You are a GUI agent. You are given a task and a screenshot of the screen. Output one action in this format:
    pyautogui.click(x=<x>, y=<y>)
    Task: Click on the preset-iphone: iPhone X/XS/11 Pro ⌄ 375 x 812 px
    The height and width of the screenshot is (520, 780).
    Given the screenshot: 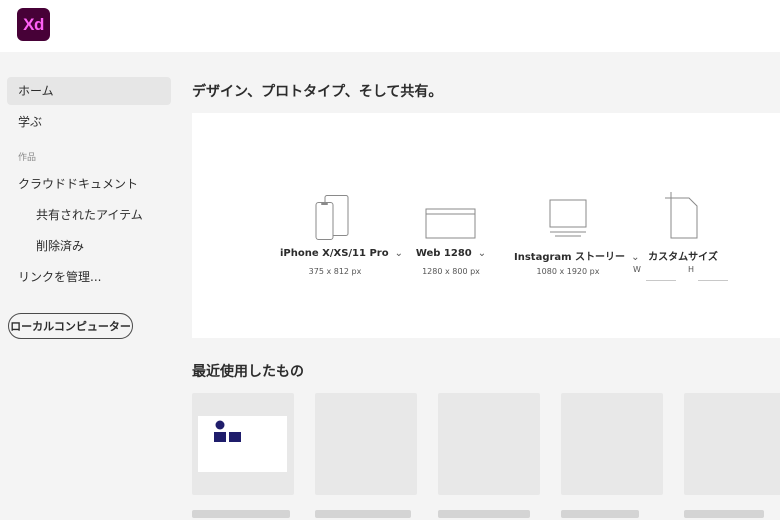 What is the action you would take?
    pyautogui.click(x=341, y=225)
    